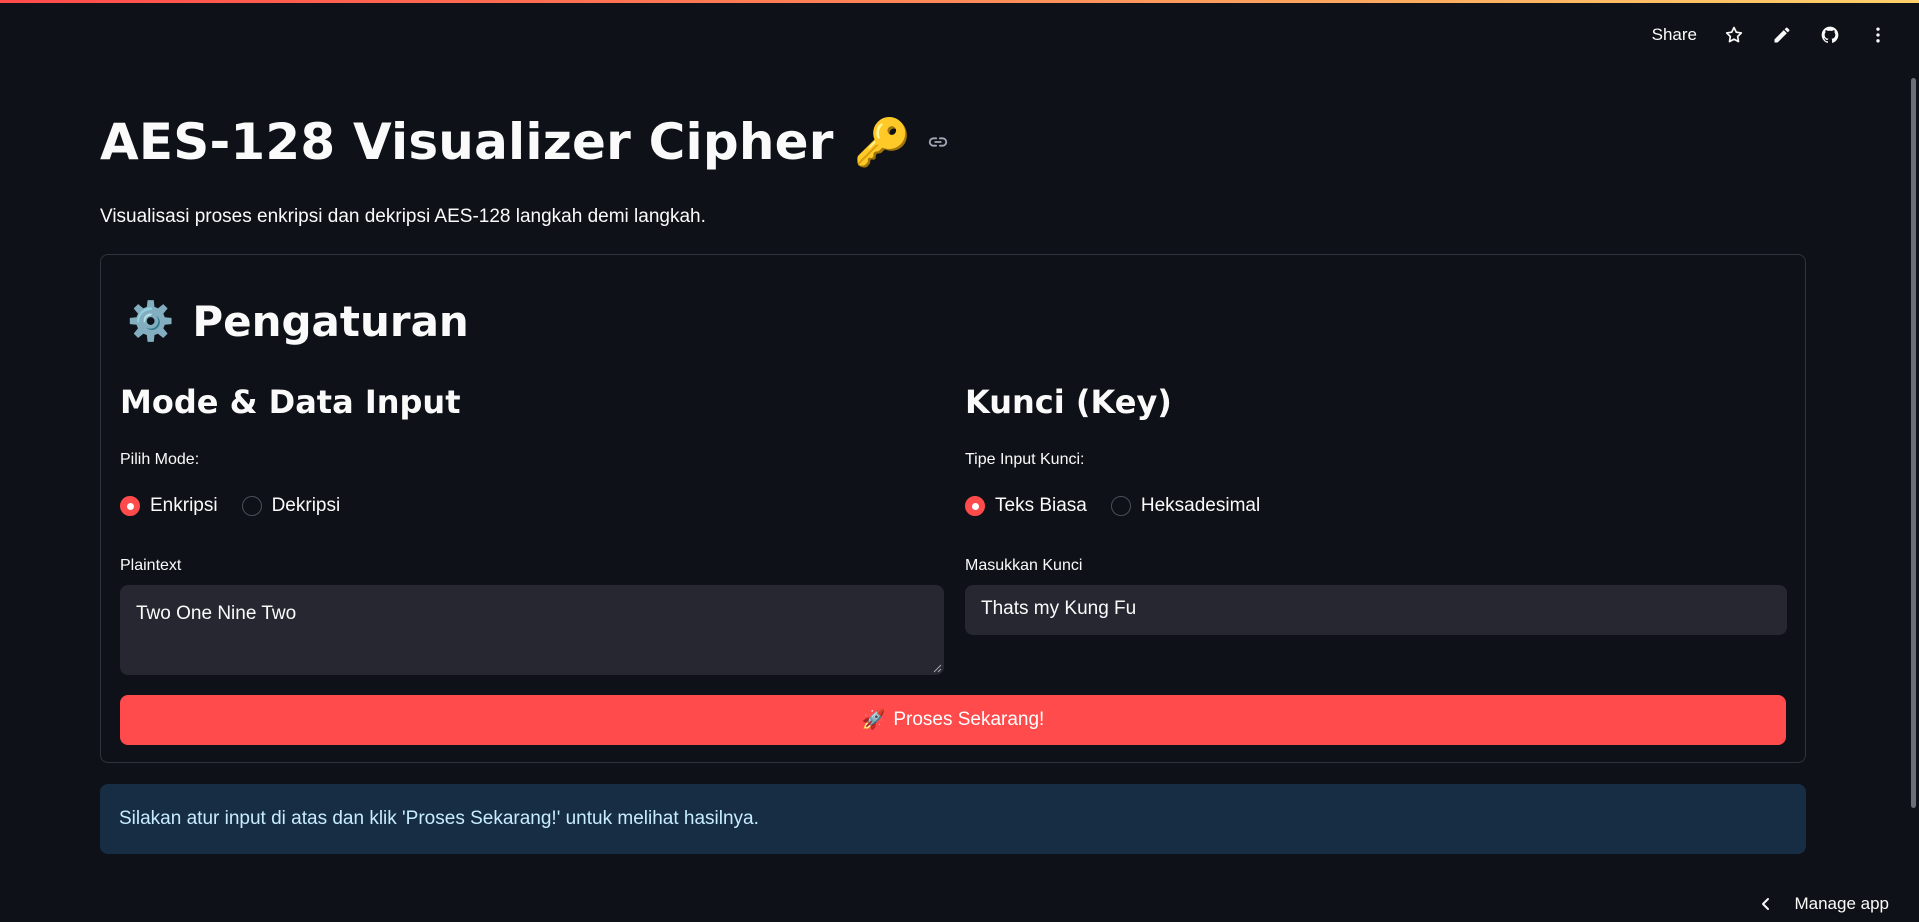 Image resolution: width=1919 pixels, height=922 pixels. I want to click on process-button: 🚀 Proses Sekarang!, so click(953, 720).